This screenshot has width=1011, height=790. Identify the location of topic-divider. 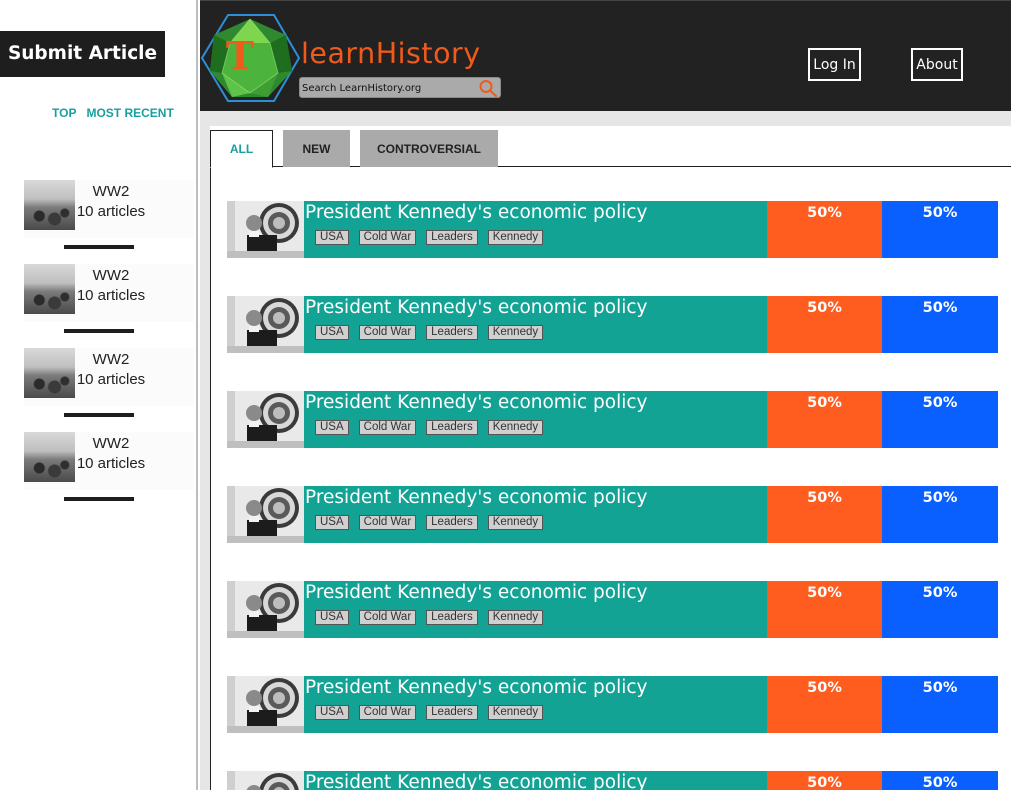
(99, 247).